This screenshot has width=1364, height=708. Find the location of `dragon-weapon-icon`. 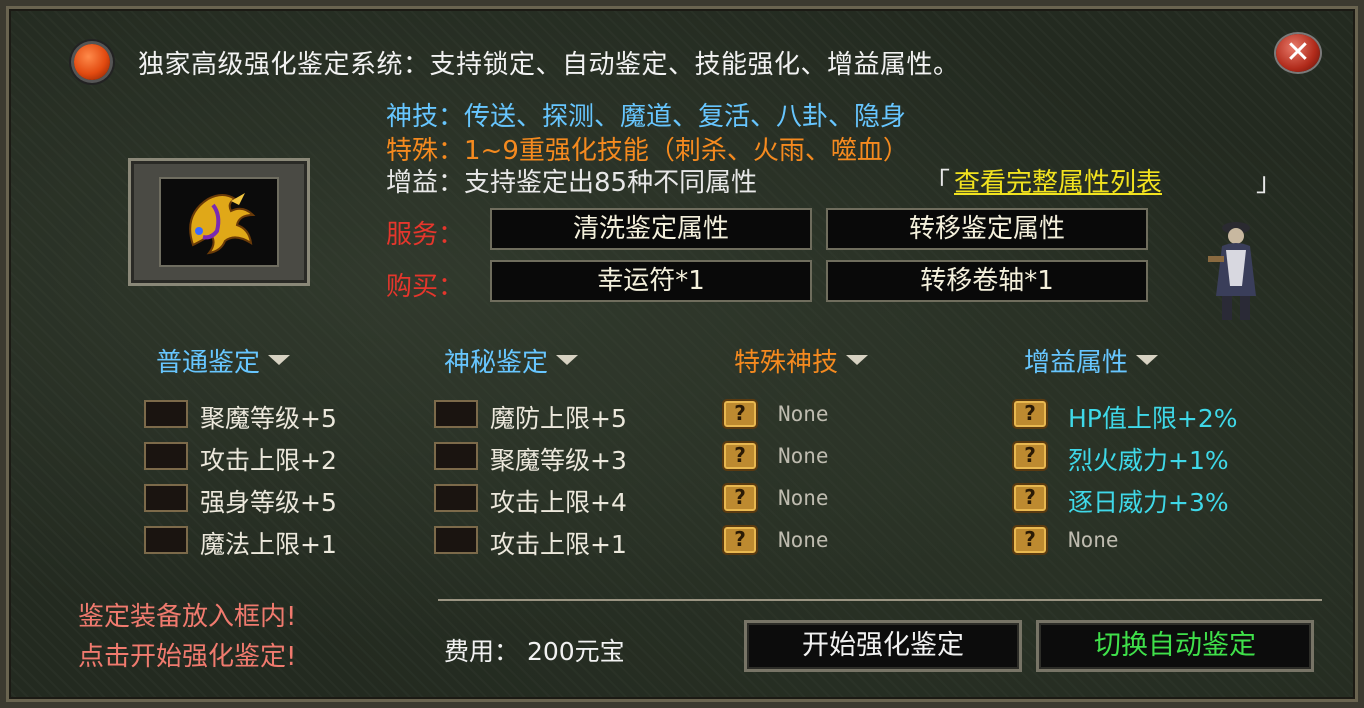

dragon-weapon-icon is located at coordinates (222, 224).